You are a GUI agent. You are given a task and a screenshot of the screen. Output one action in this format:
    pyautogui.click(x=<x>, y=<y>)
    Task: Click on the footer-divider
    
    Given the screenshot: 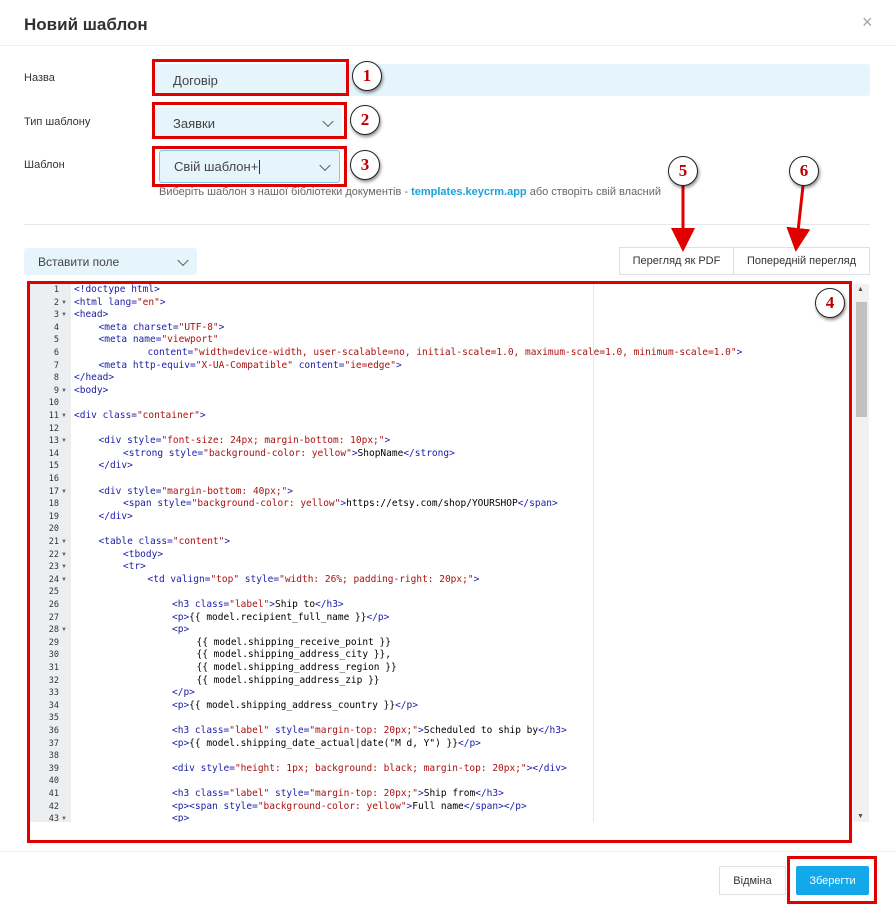 What is the action you would take?
    pyautogui.click(x=448, y=851)
    